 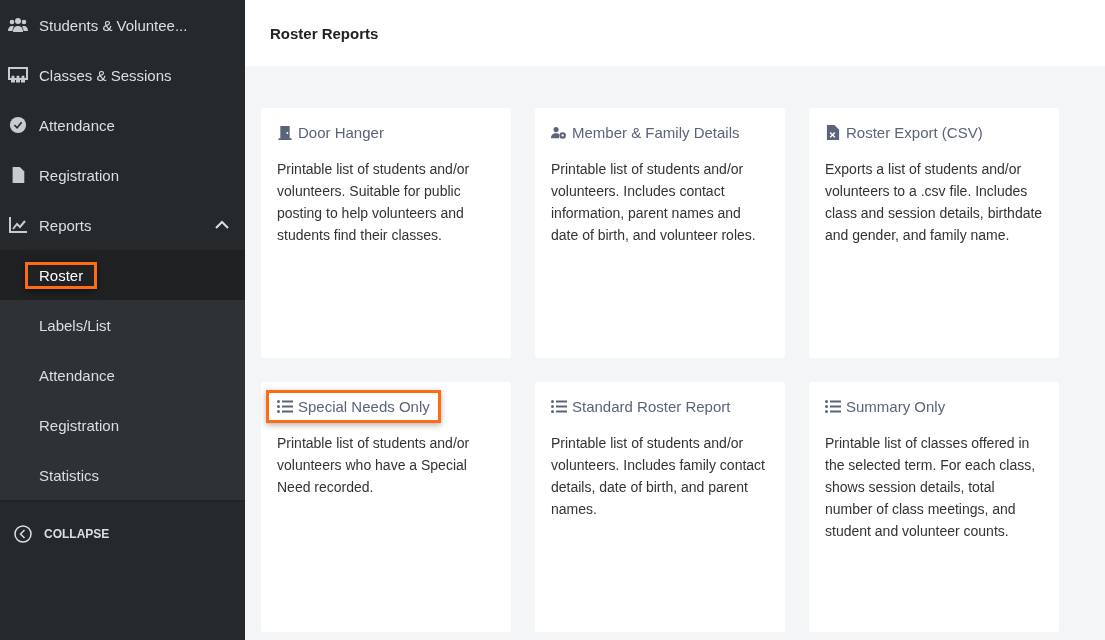 What do you see at coordinates (285, 132) in the screenshot?
I see `door-icon` at bounding box center [285, 132].